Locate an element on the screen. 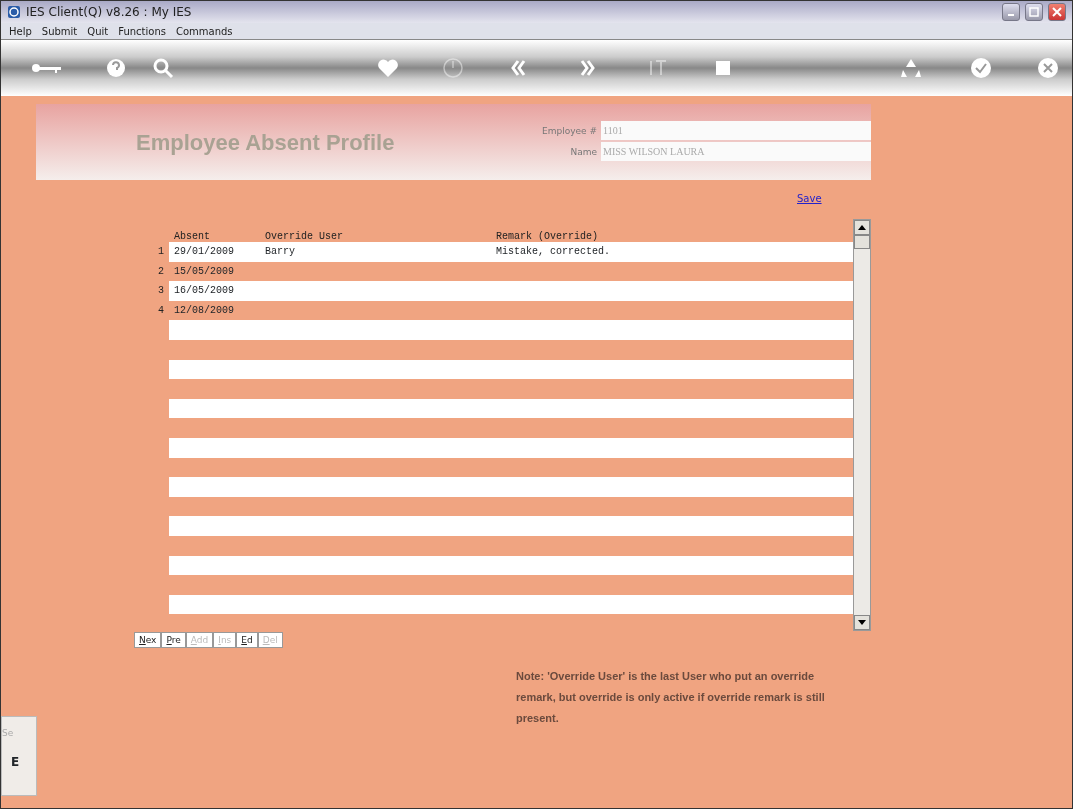 The image size is (1073, 809). scrollbar is located at coordinates (862, 425).